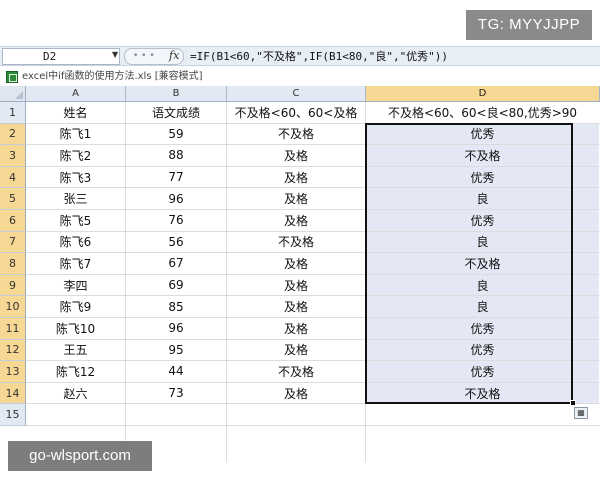 The width and height of the screenshot is (600, 480). What do you see at coordinates (13, 307) in the screenshot?
I see `row-header-10: 10` at bounding box center [13, 307].